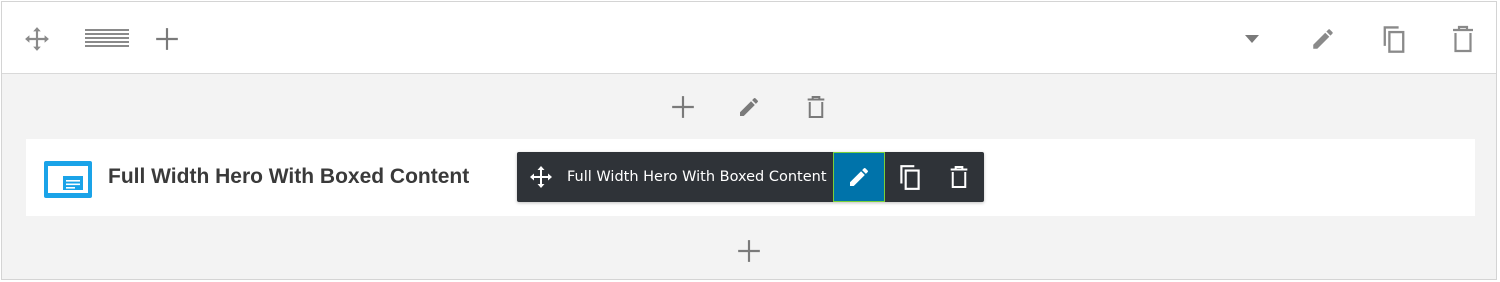  I want to click on row-edit-pencil-icon, so click(1323, 39).